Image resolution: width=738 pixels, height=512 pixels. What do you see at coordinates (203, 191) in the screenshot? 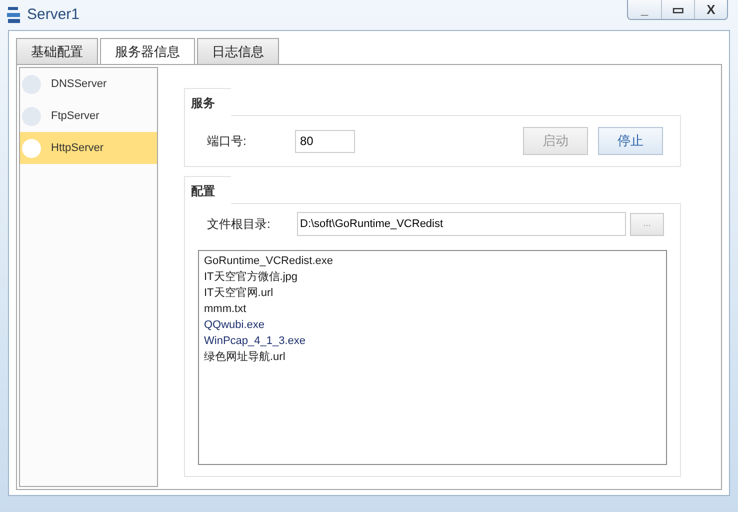
I see `group-title: 配置` at bounding box center [203, 191].